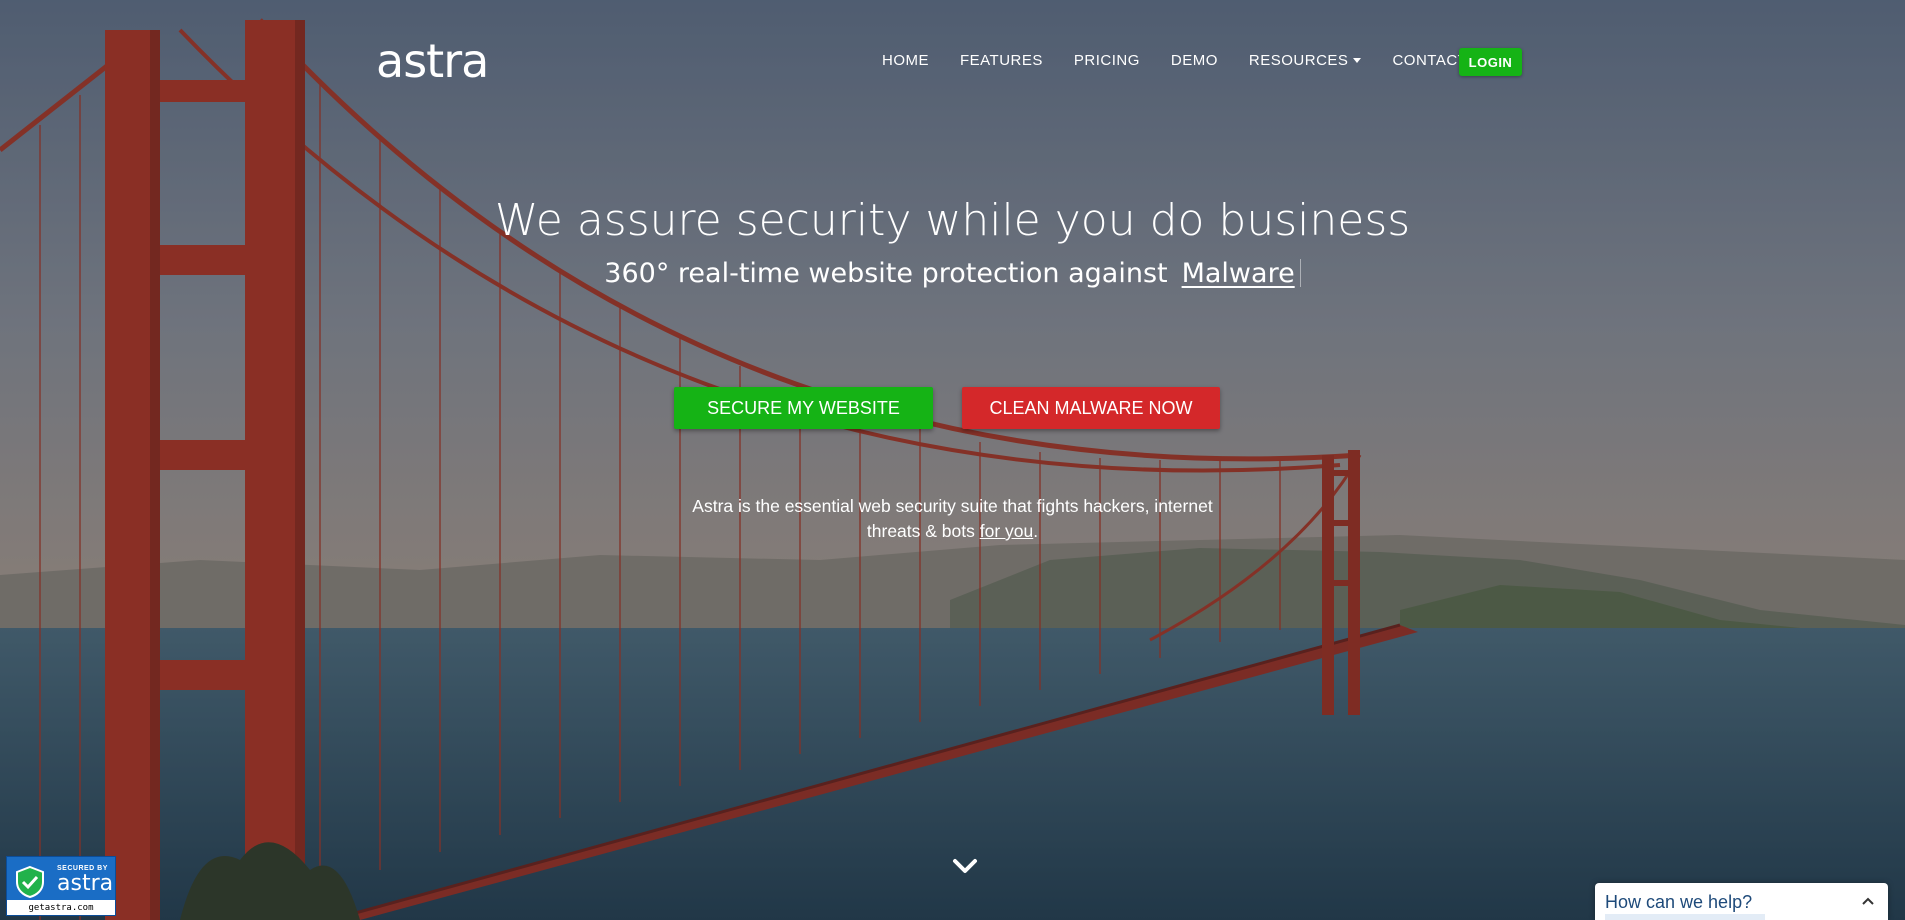 The width and height of the screenshot is (1905, 920). What do you see at coordinates (1679, 902) in the screenshot?
I see `chat-prompt: How can we help?` at bounding box center [1679, 902].